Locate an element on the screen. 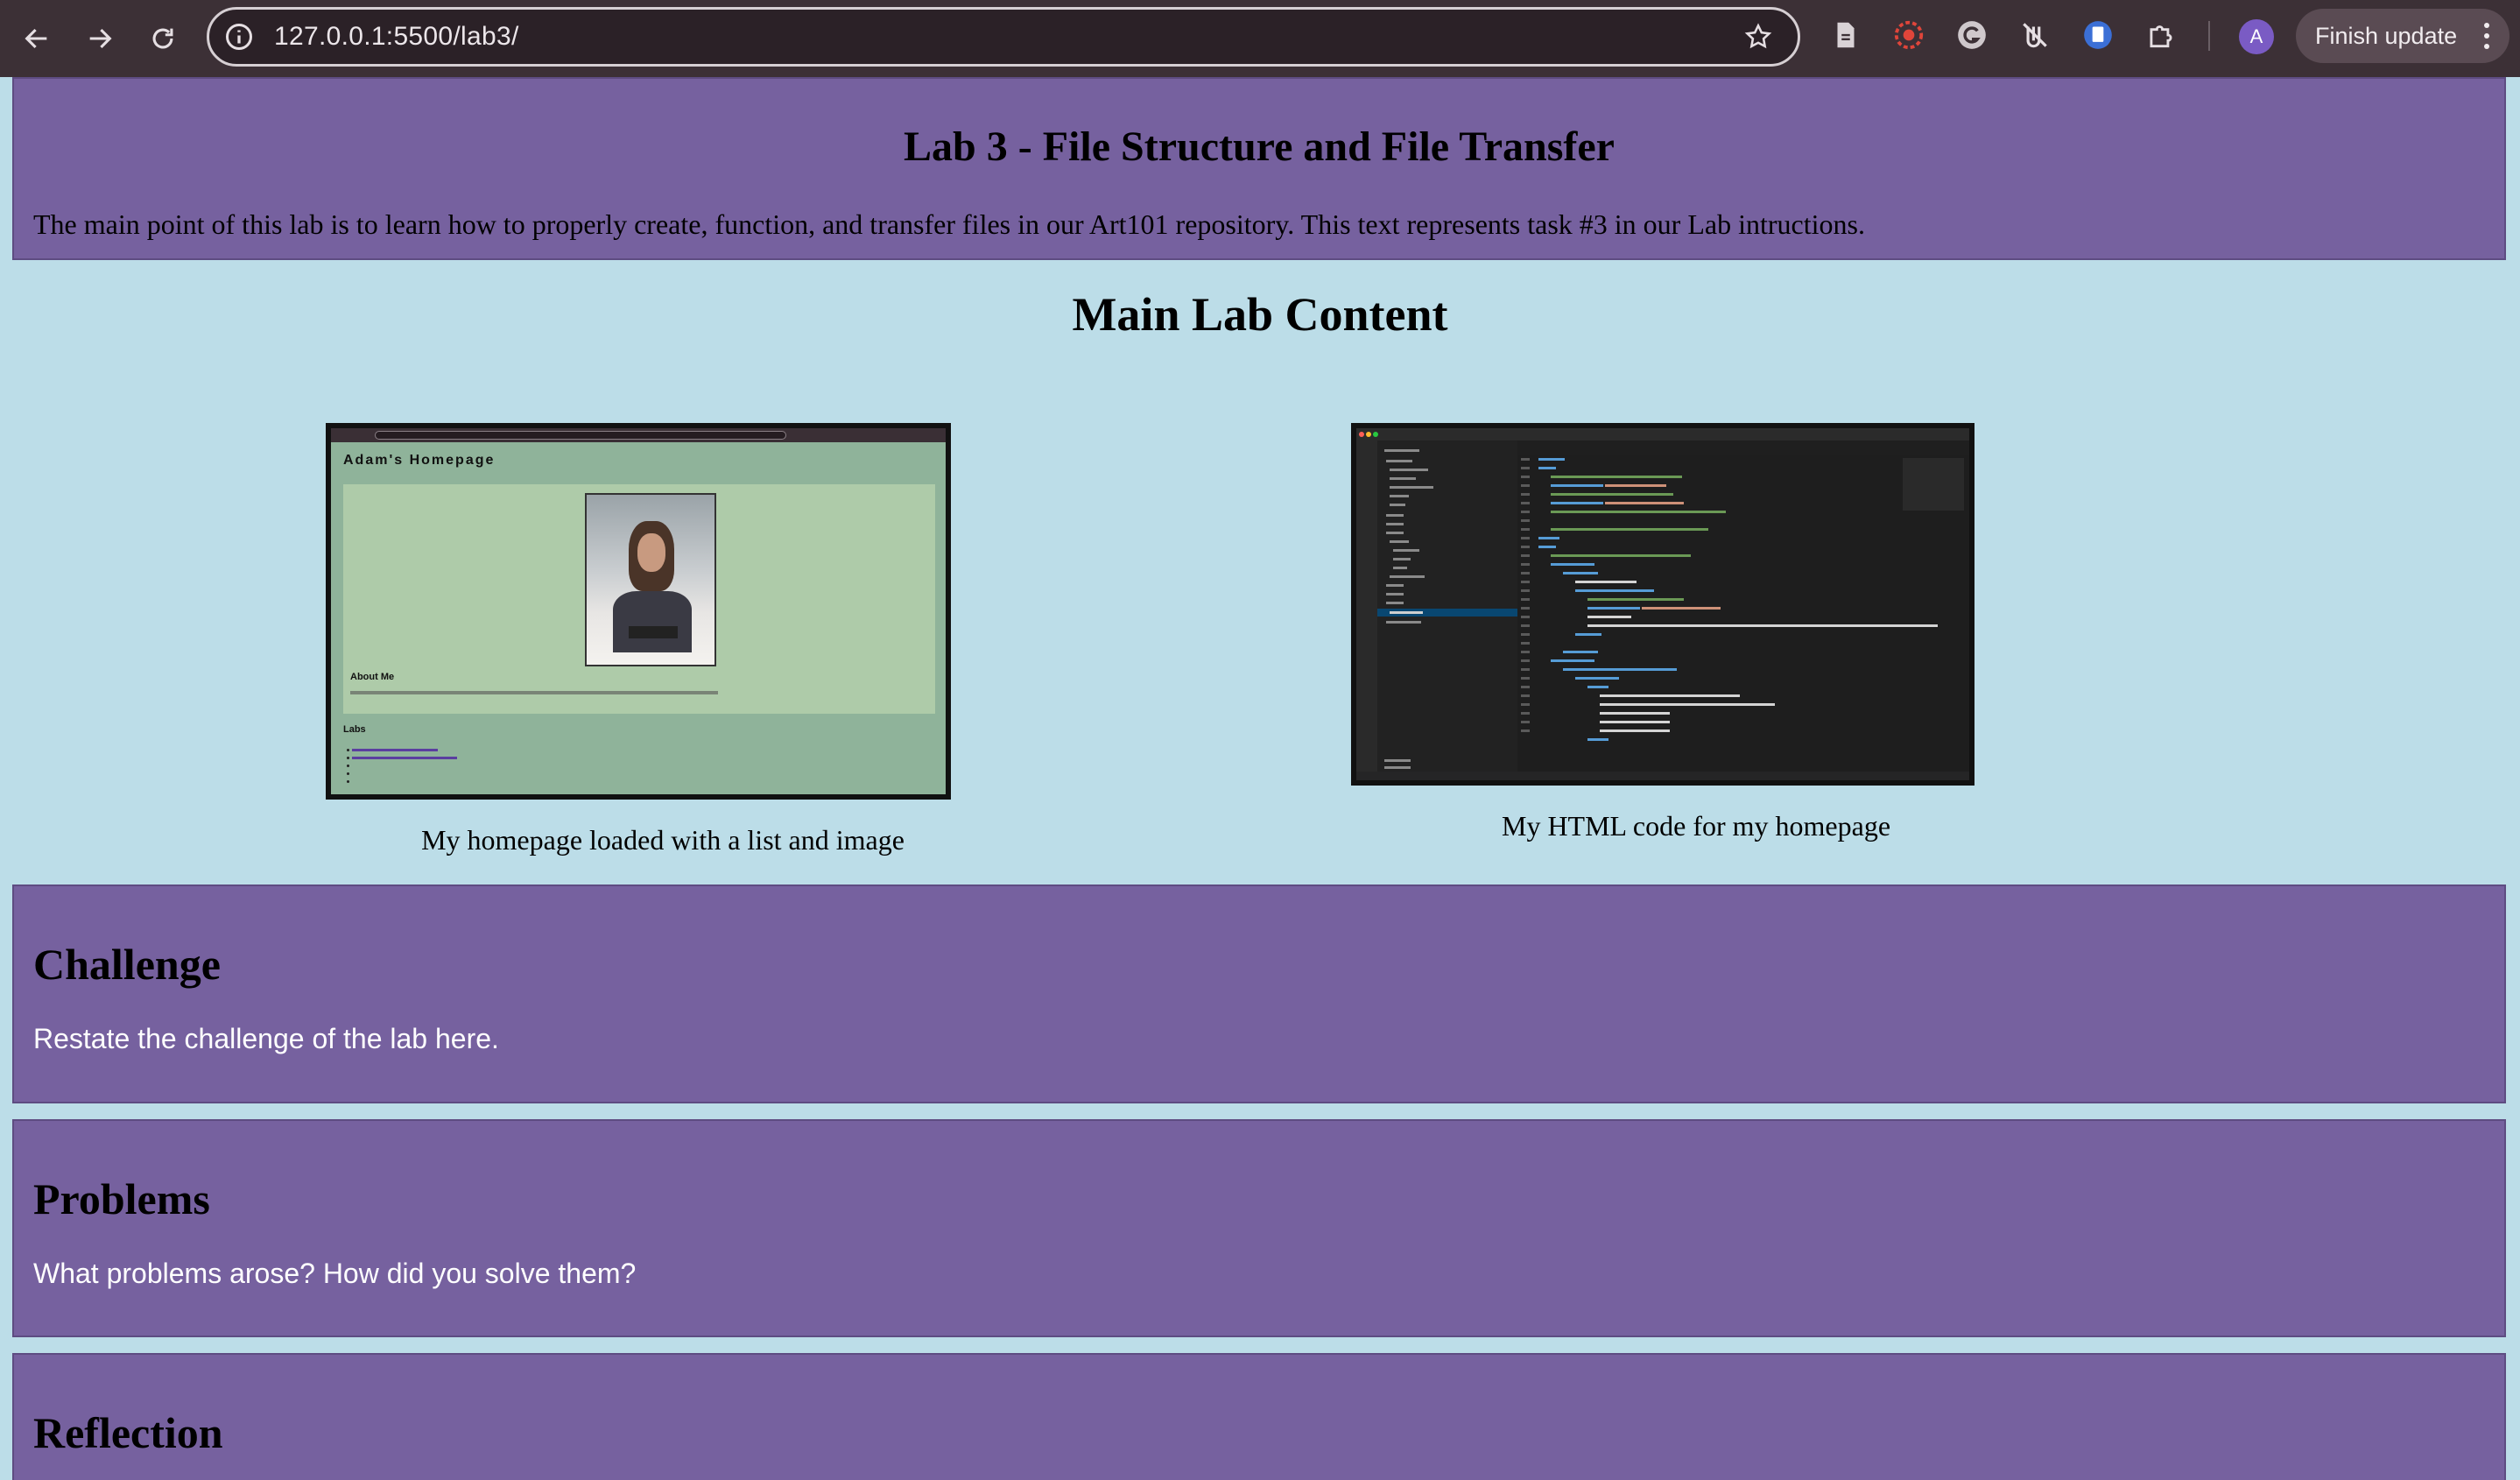 The width and height of the screenshot is (2520, 1480). code-editor-screenshot is located at coordinates (1662, 604).